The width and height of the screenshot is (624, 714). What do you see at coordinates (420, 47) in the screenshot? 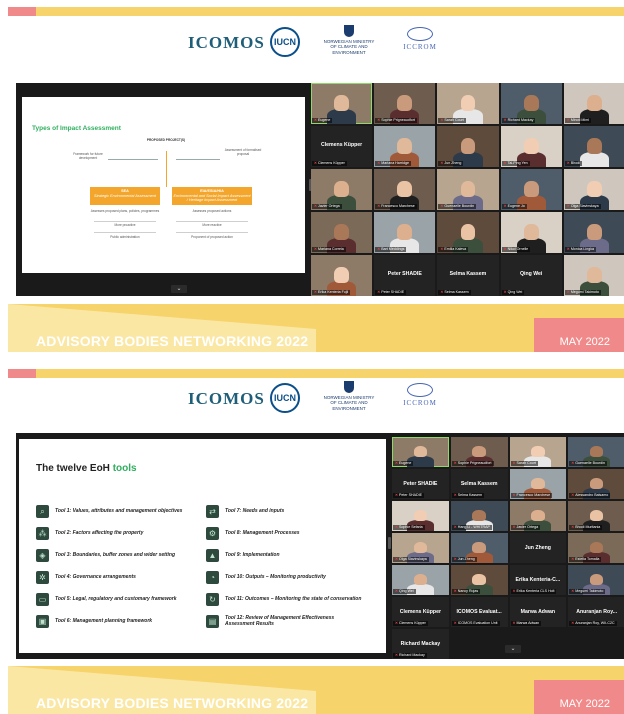
I see `iccrom-logo-text: ICCROM` at bounding box center [420, 47].